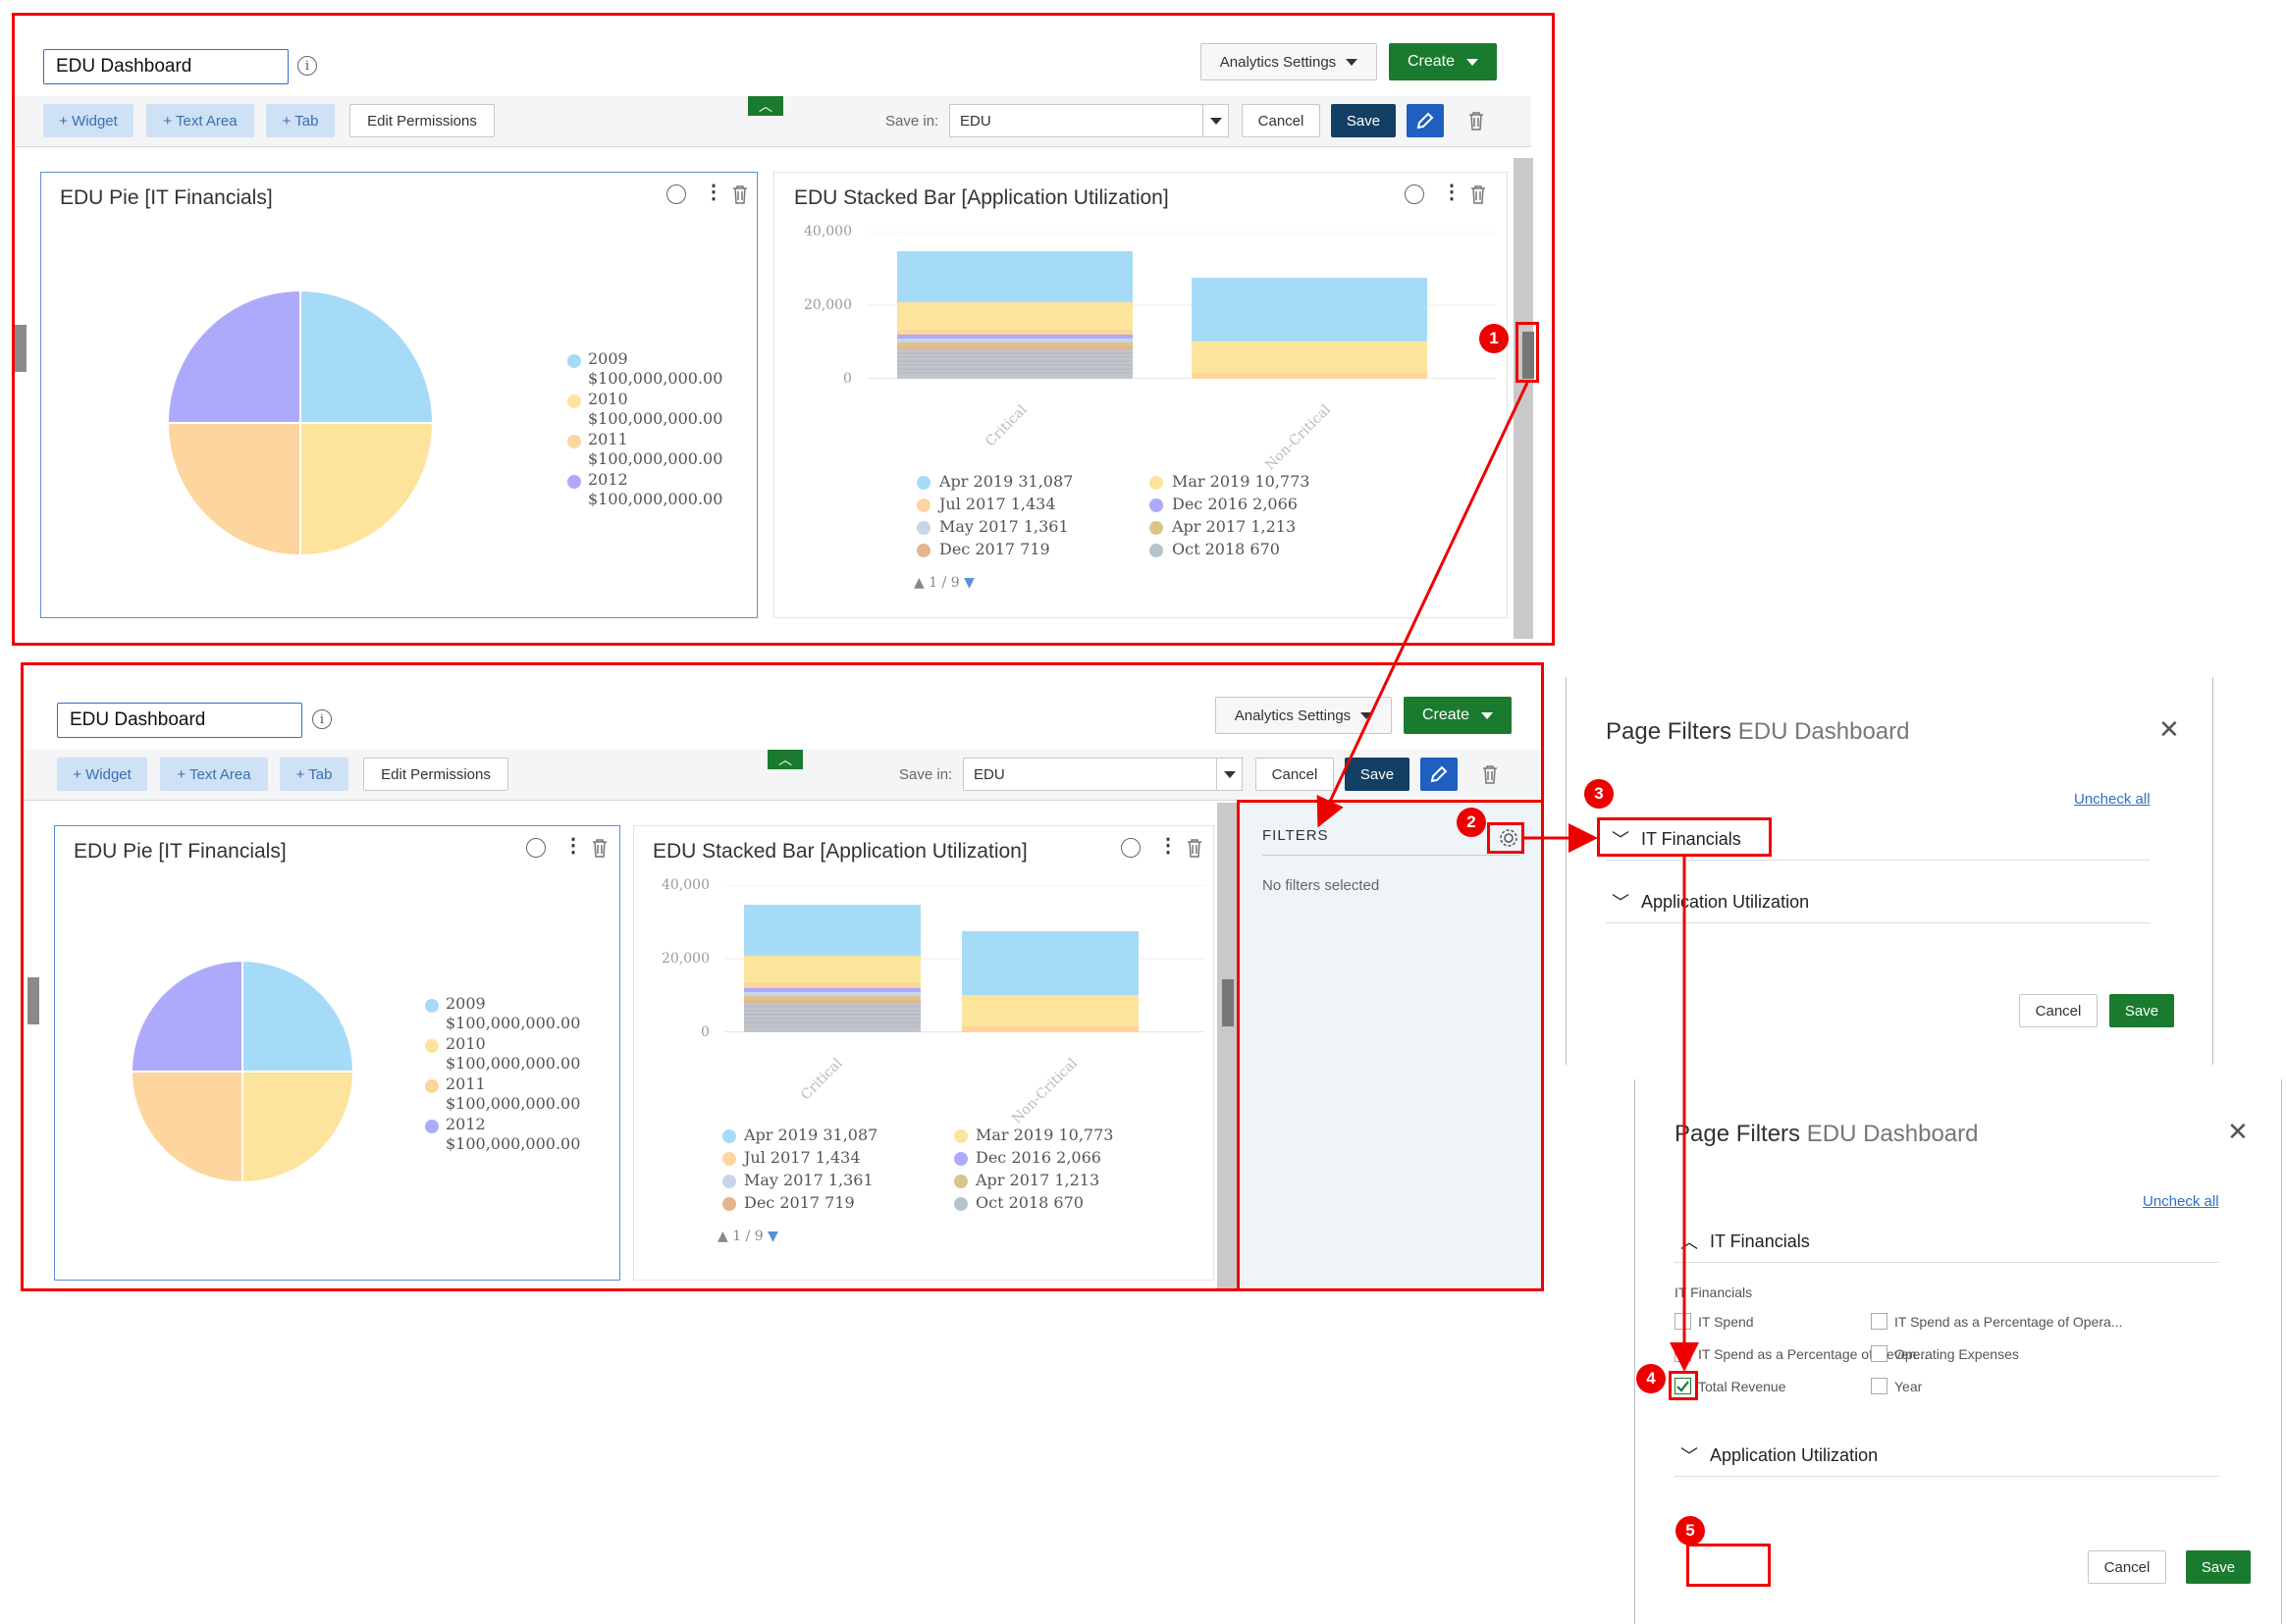 The image size is (2286, 1624). Describe the element at coordinates (1651, 1378) in the screenshot. I see `step-badge: 4` at that location.